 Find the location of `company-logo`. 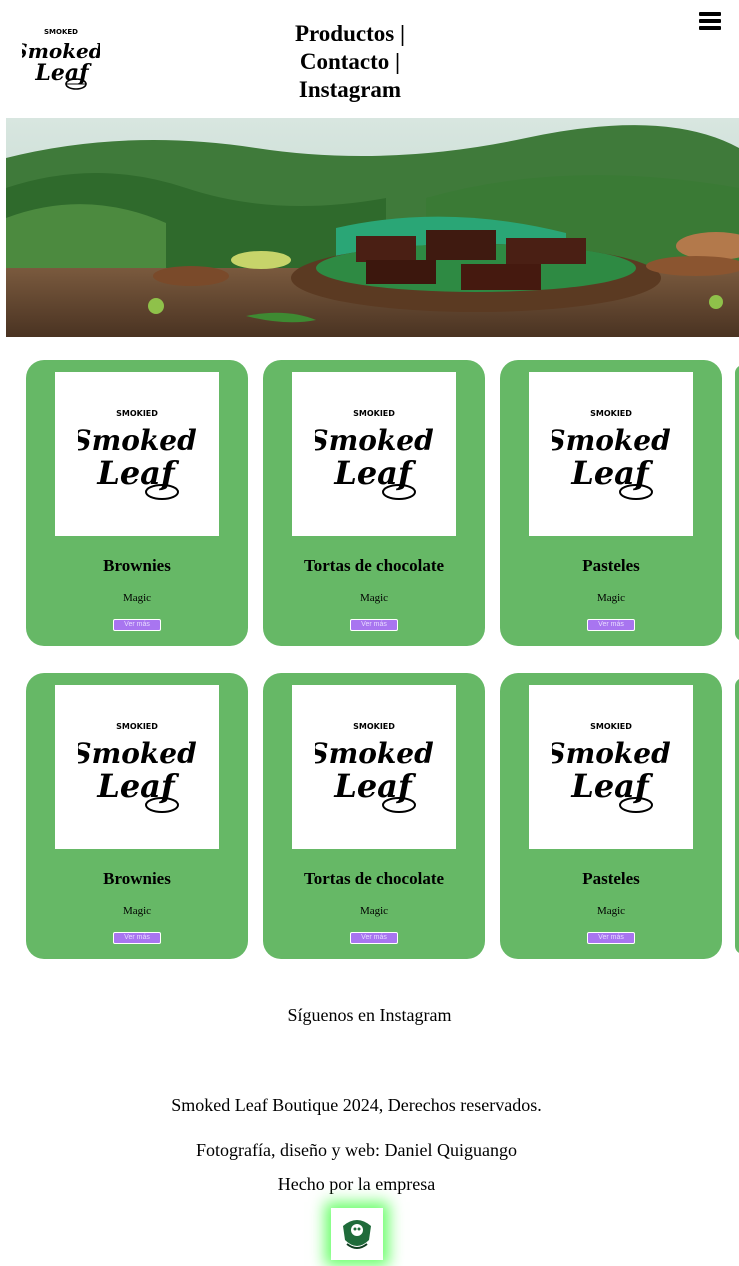

company-logo is located at coordinates (357, 1234).